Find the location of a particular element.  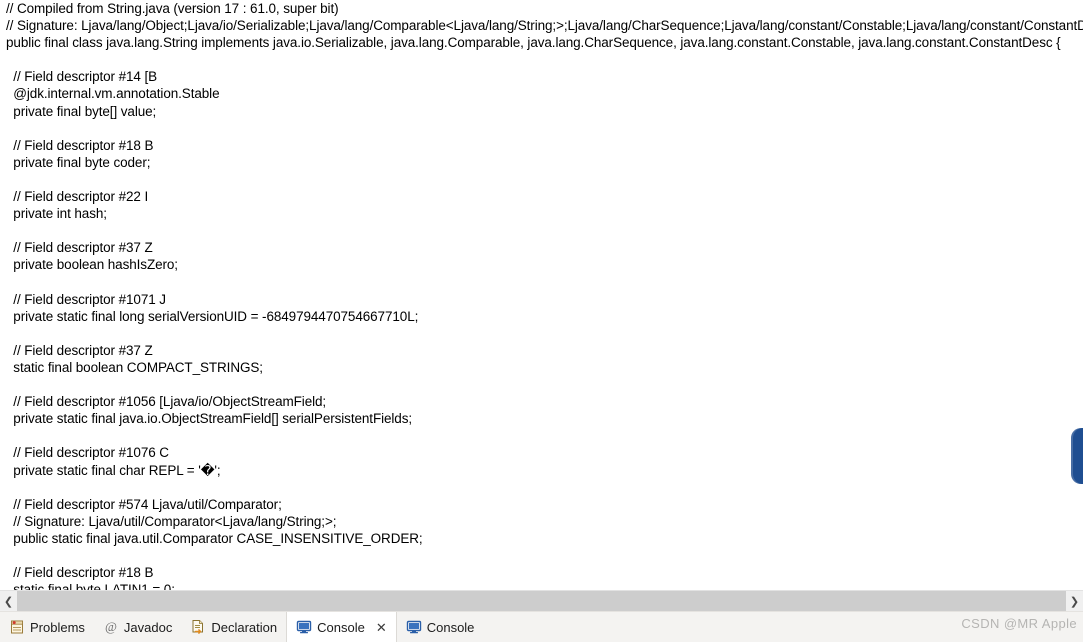

problems-icon is located at coordinates (17, 627).